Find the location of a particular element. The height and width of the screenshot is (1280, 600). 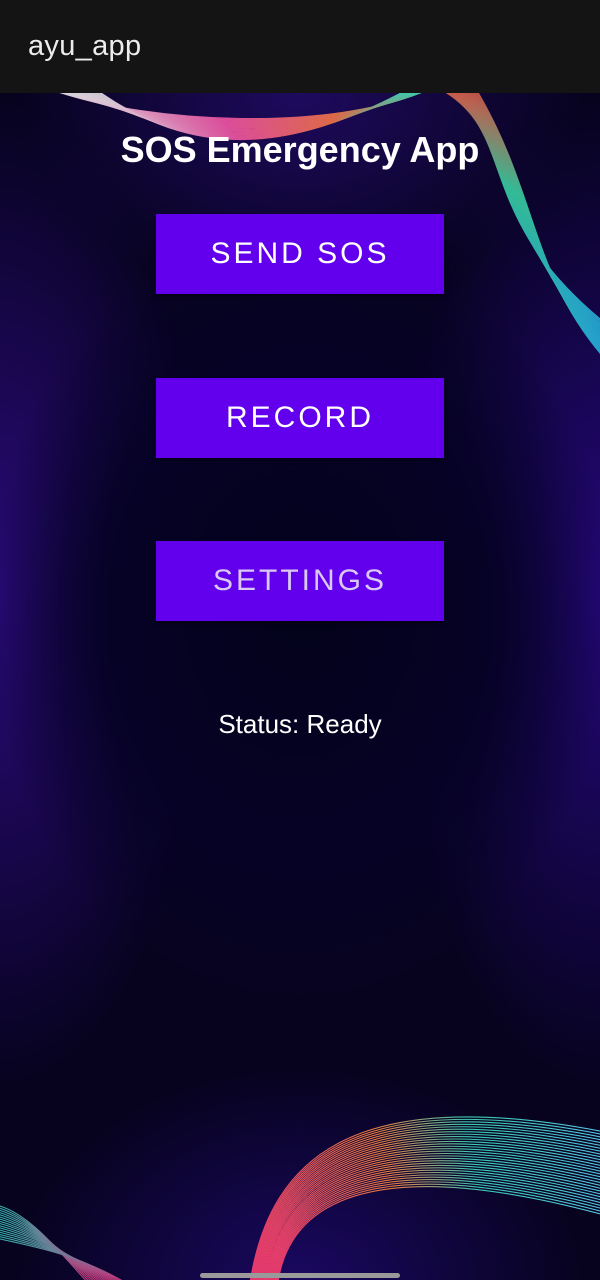

navigation-gesture-handle is located at coordinates (300, 1275).